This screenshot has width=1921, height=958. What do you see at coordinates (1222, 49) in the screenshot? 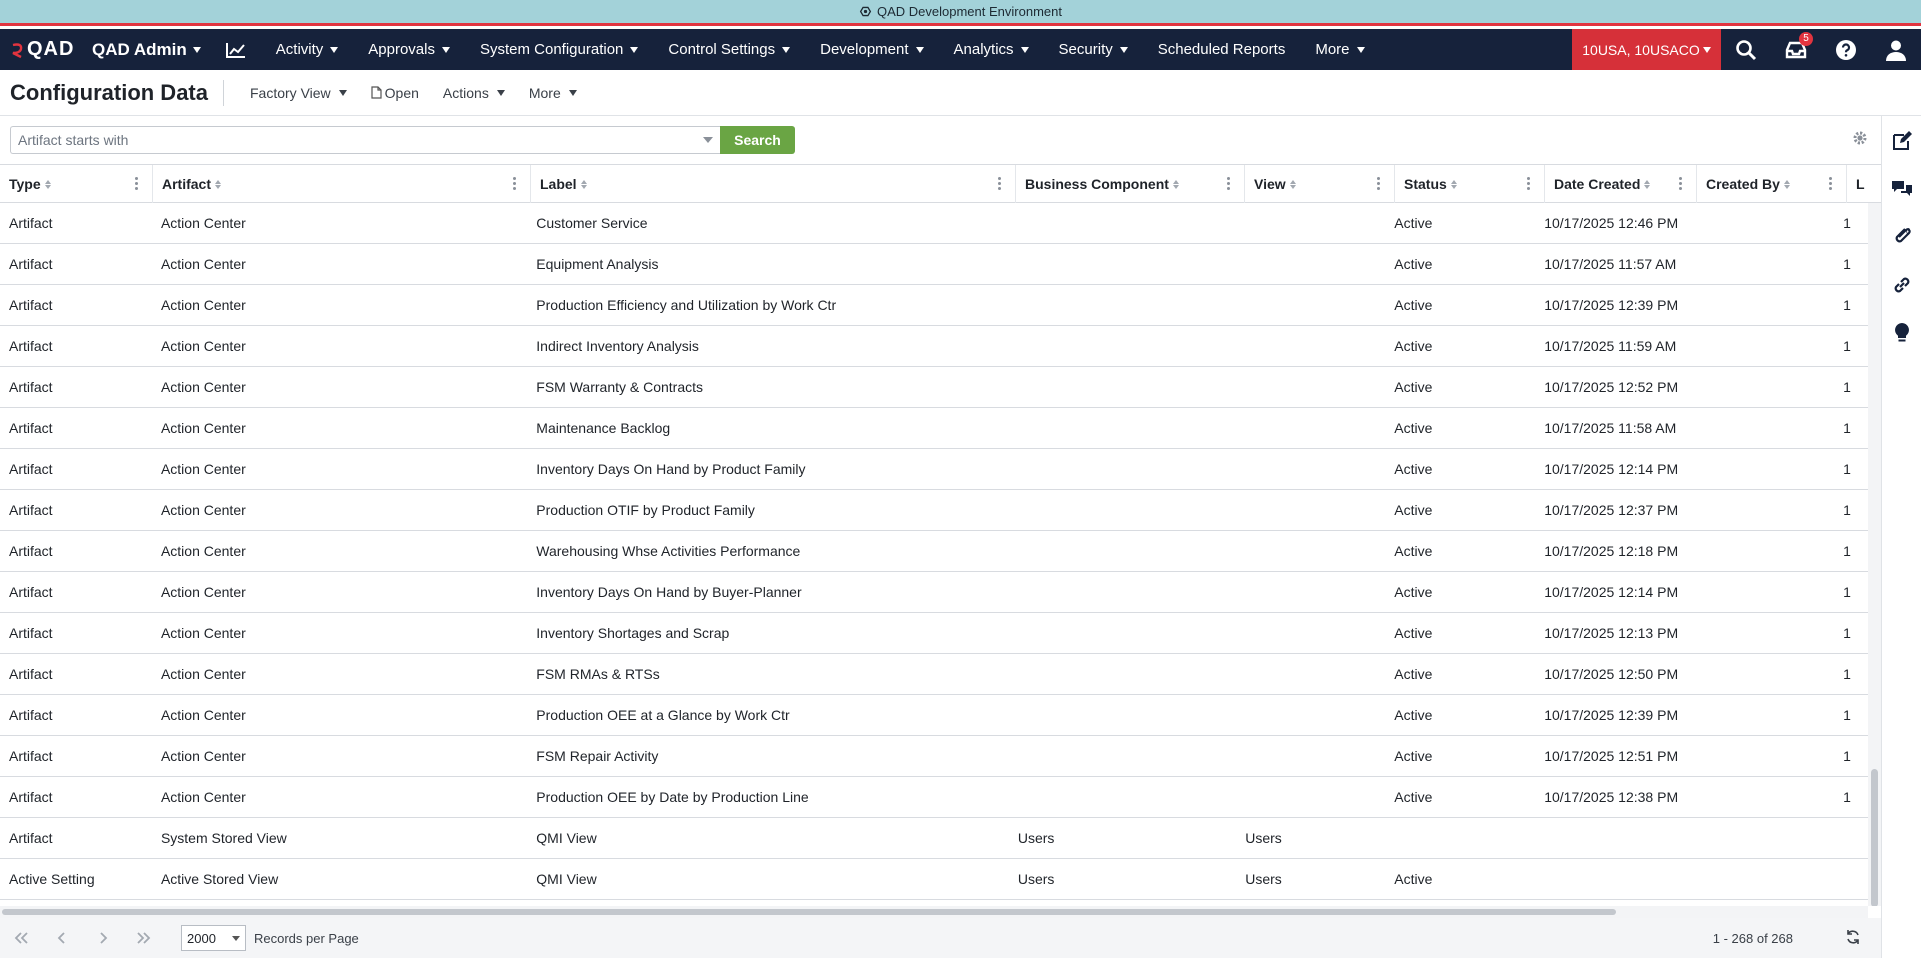
I see `nav-scheduled-reports: Scheduled Reports` at bounding box center [1222, 49].